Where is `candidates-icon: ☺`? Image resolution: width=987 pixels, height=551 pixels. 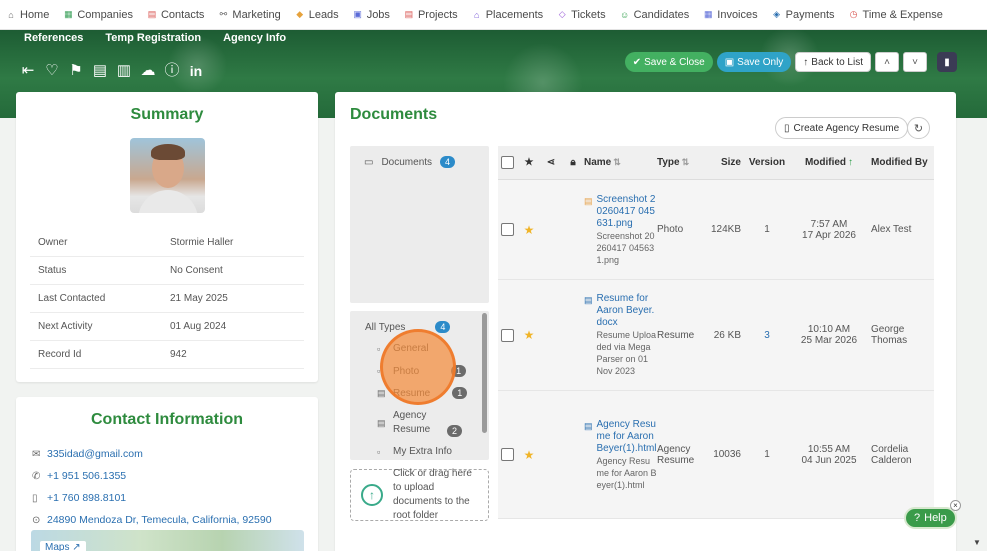 candidates-icon: ☺ is located at coordinates (625, 14).